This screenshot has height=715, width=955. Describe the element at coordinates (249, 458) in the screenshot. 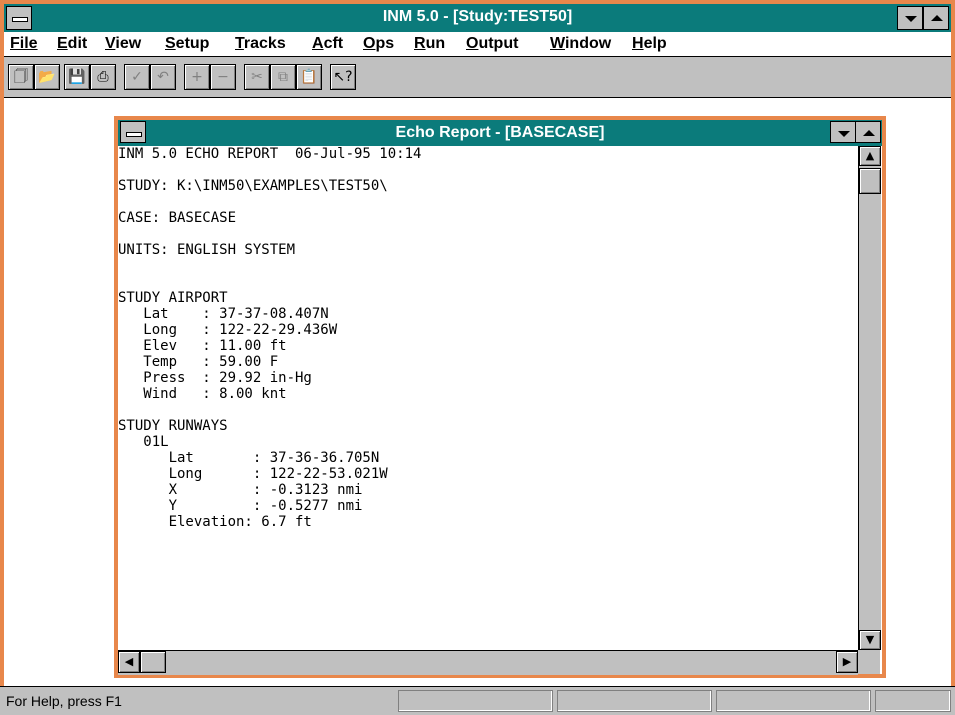

I see `report-line: Lat : 37-36-36.705N` at that location.